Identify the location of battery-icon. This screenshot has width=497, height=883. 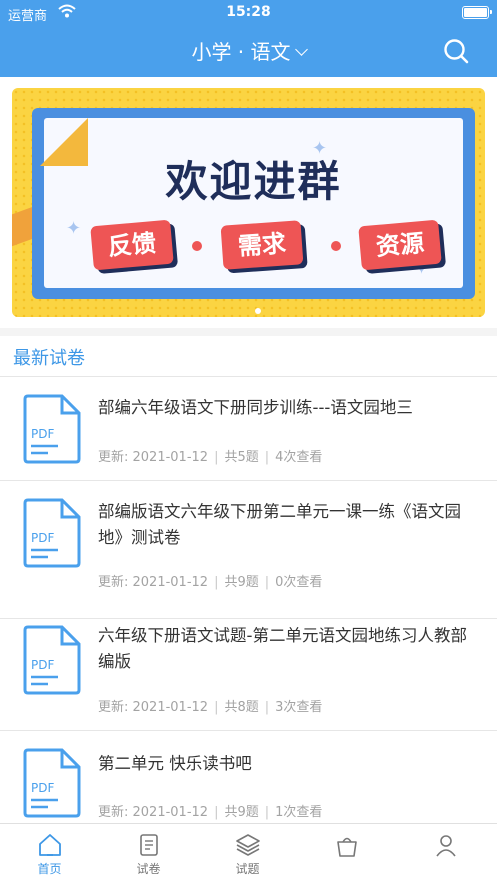
(477, 12).